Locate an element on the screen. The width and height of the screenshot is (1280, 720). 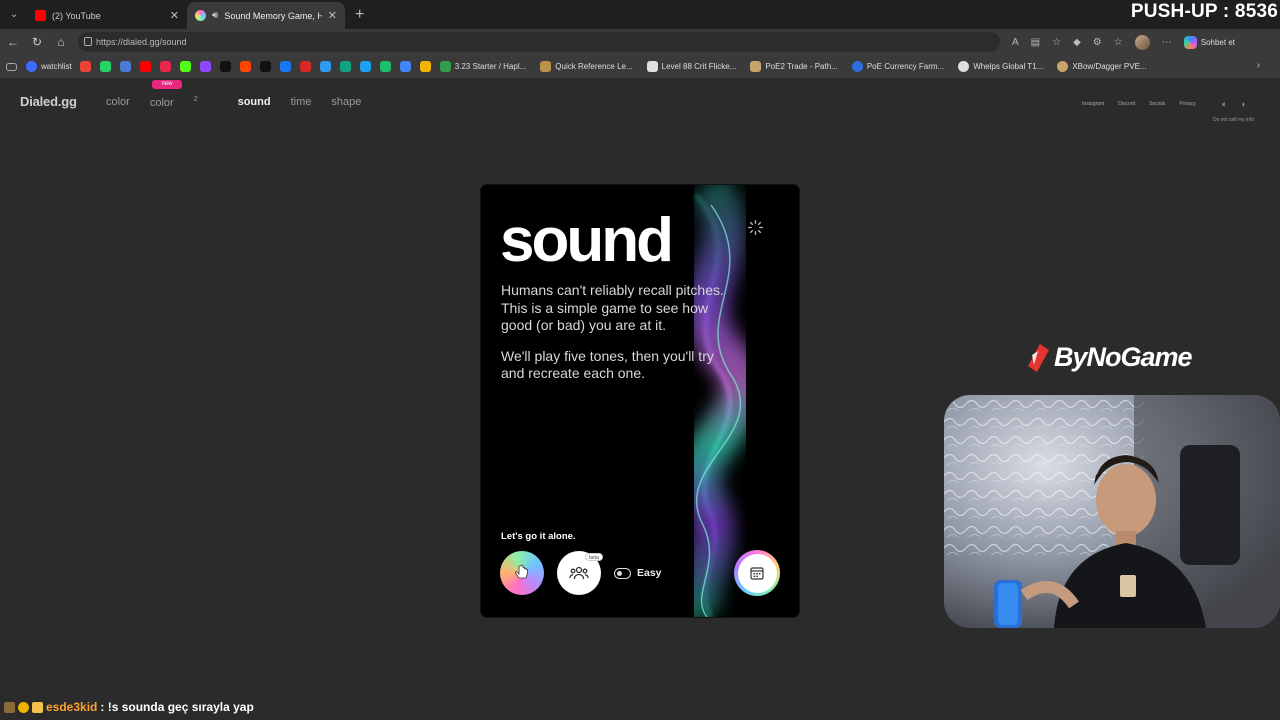
reload-icon: ↻ is located at coordinates (37, 42).